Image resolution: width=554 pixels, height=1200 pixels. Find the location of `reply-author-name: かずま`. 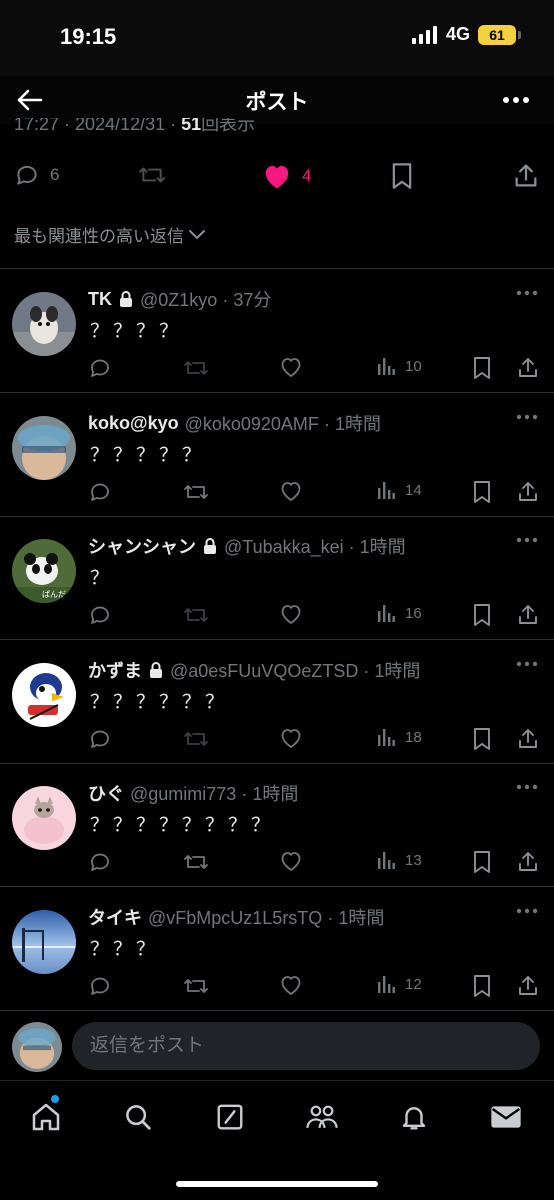

reply-author-name: かずま is located at coordinates (115, 670).